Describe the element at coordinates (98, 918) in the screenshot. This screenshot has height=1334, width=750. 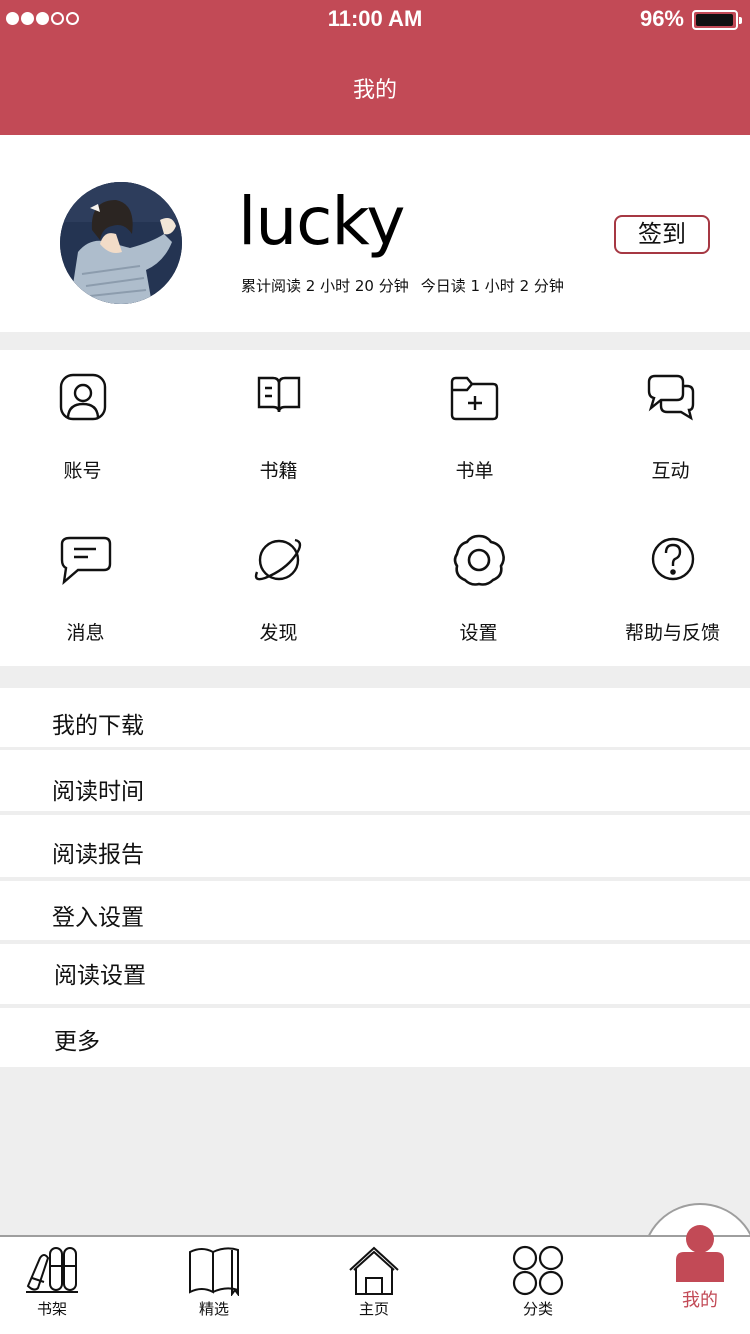
I see `menu-item-label: 登入设置` at that location.